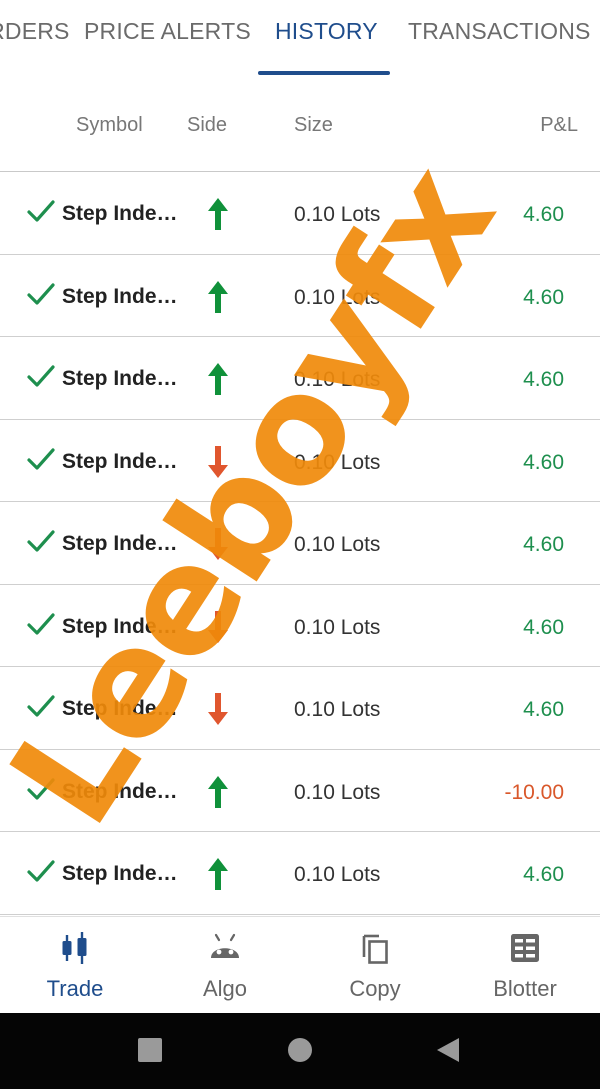 Image resolution: width=600 pixels, height=1089 pixels. What do you see at coordinates (207, 125) in the screenshot?
I see `column-header-side: Side` at bounding box center [207, 125].